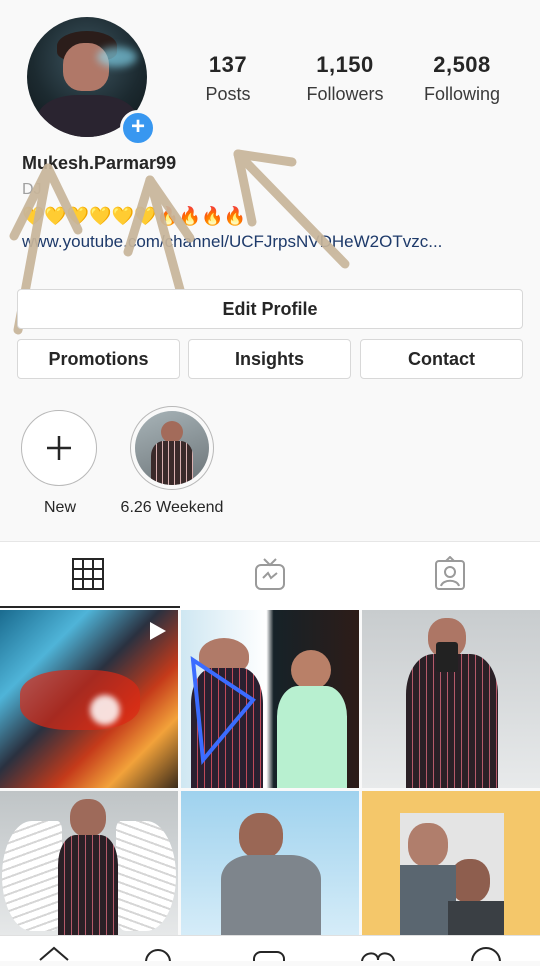 The width and height of the screenshot is (540, 966). Describe the element at coordinates (88, 574) in the screenshot. I see `grid-icon` at that location.